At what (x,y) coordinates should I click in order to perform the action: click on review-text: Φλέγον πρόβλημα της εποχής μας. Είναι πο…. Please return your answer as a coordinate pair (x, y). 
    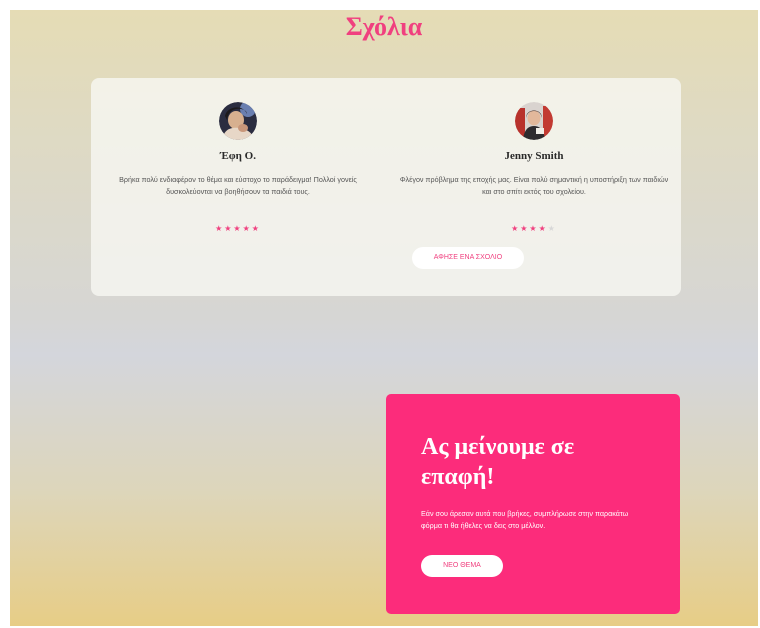
    Looking at the image, I should click on (534, 185).